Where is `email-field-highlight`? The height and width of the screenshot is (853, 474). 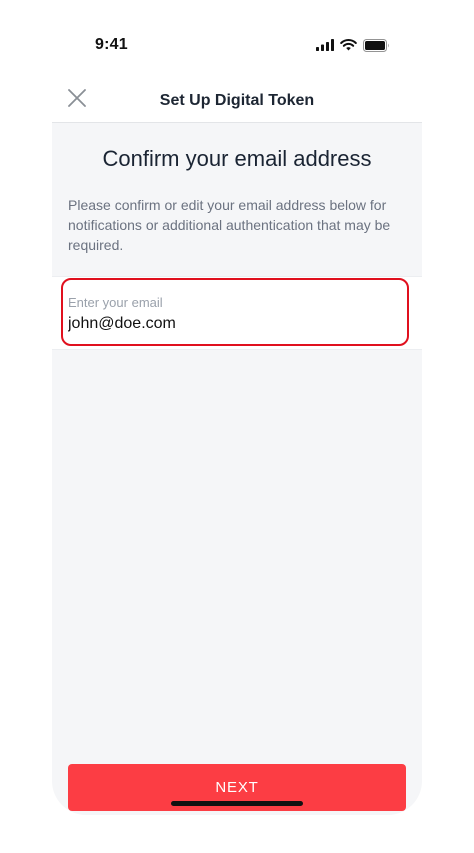
email-field-highlight is located at coordinates (235, 312).